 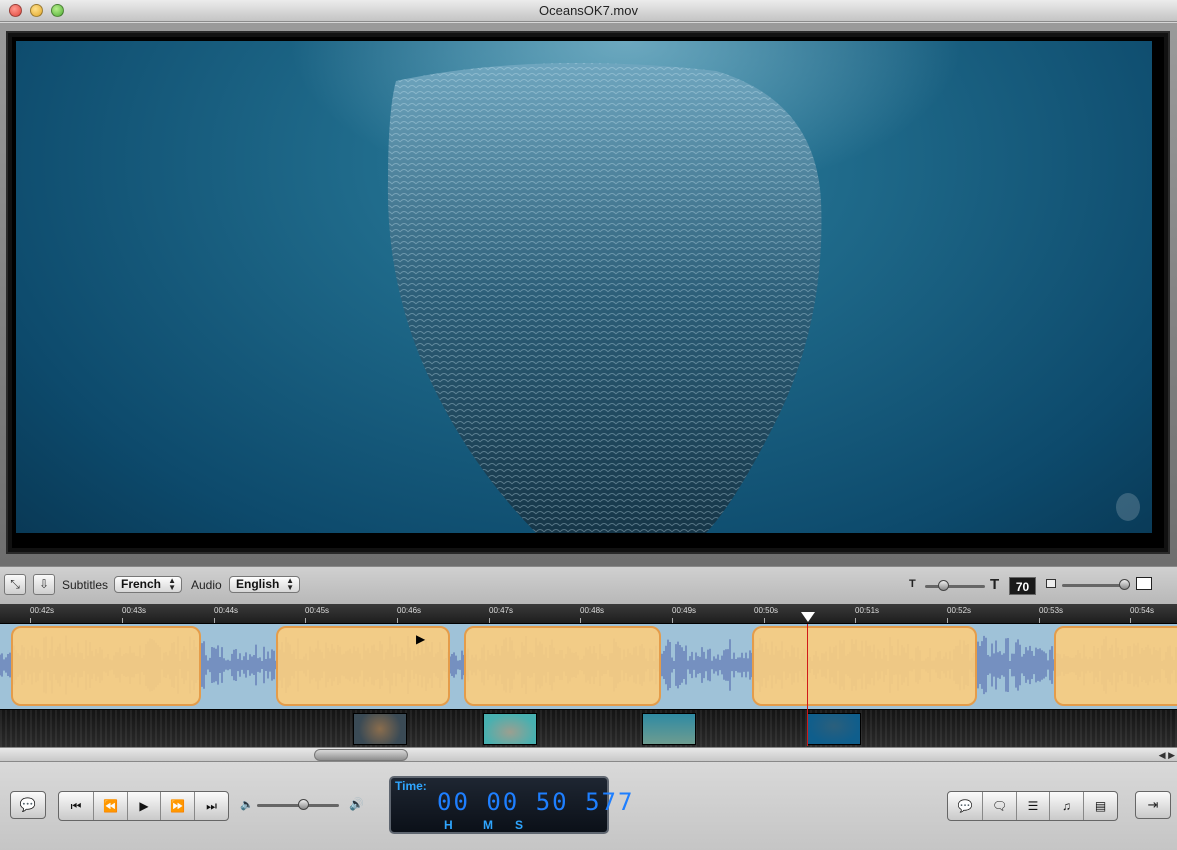 I want to click on ruler-label: 00:42s, so click(x=42, y=610).